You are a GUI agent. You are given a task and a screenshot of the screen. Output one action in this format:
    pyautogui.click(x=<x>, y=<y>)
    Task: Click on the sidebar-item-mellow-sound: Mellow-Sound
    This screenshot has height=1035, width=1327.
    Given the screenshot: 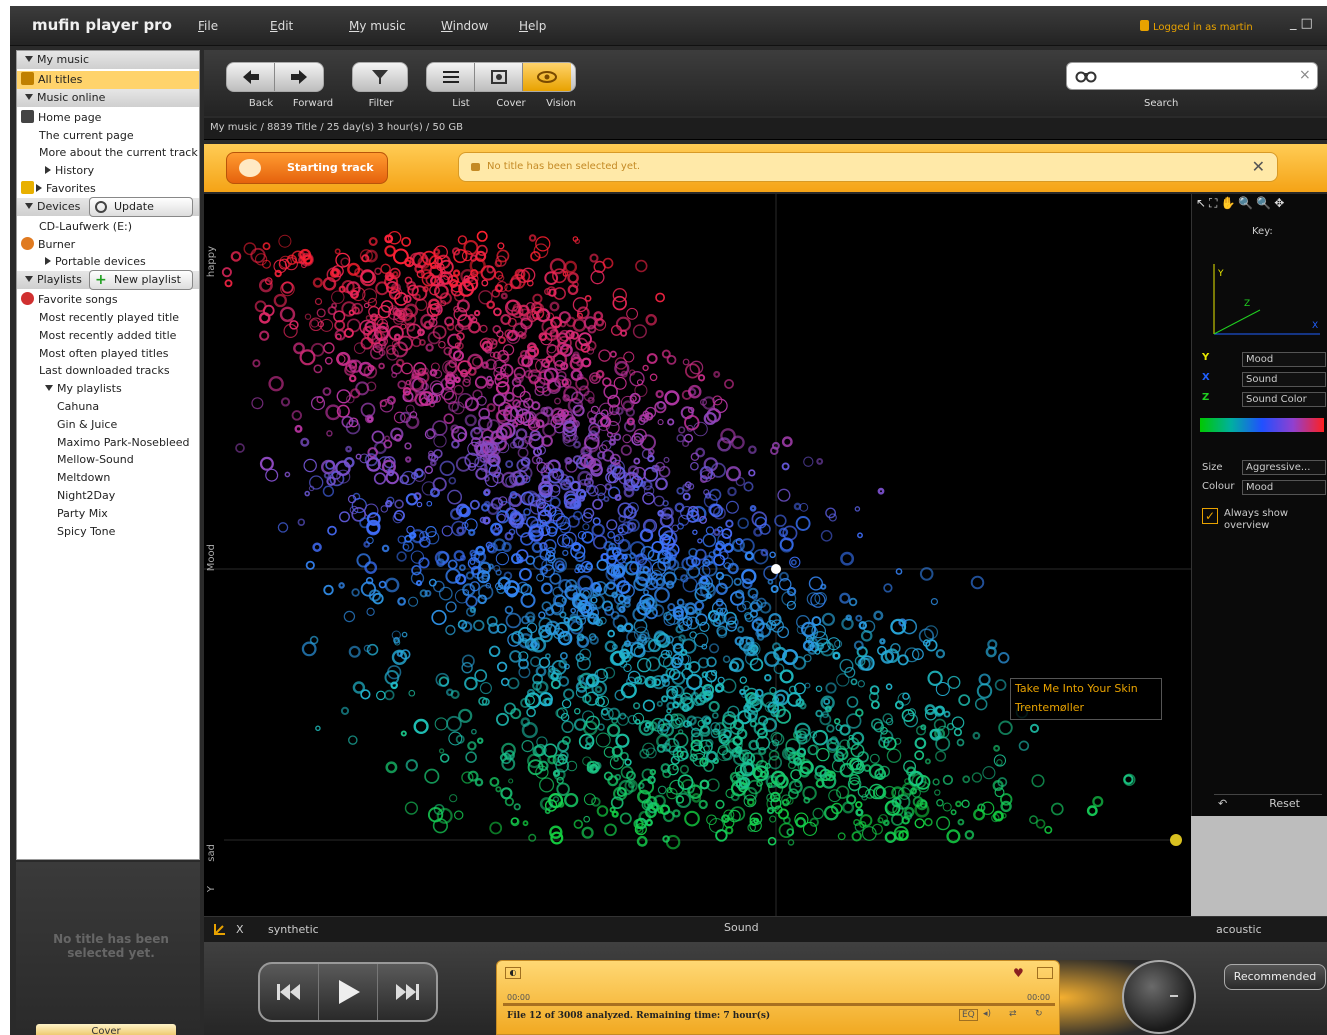 What is the action you would take?
    pyautogui.click(x=108, y=460)
    